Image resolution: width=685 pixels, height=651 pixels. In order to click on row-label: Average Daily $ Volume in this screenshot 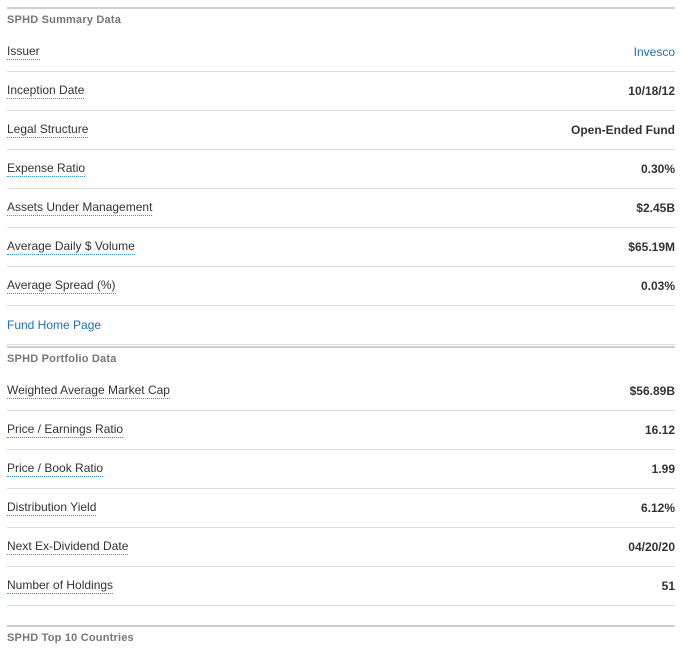, I will do `click(71, 247)`.